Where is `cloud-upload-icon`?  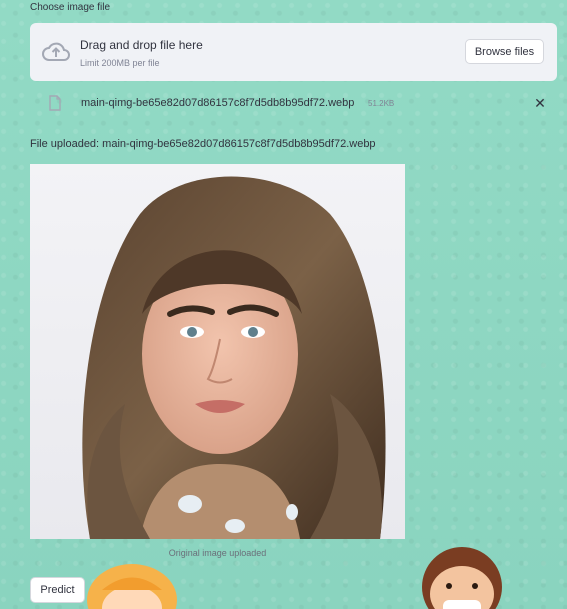
cloud-upload-icon is located at coordinates (56, 51).